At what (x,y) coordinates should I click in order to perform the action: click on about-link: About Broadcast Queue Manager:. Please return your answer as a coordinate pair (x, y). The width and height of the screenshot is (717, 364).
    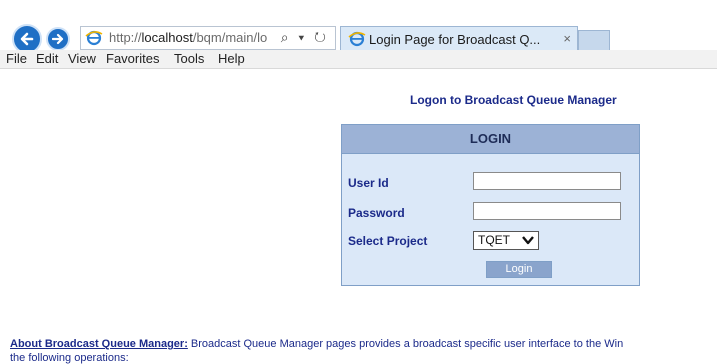
    Looking at the image, I should click on (99, 344).